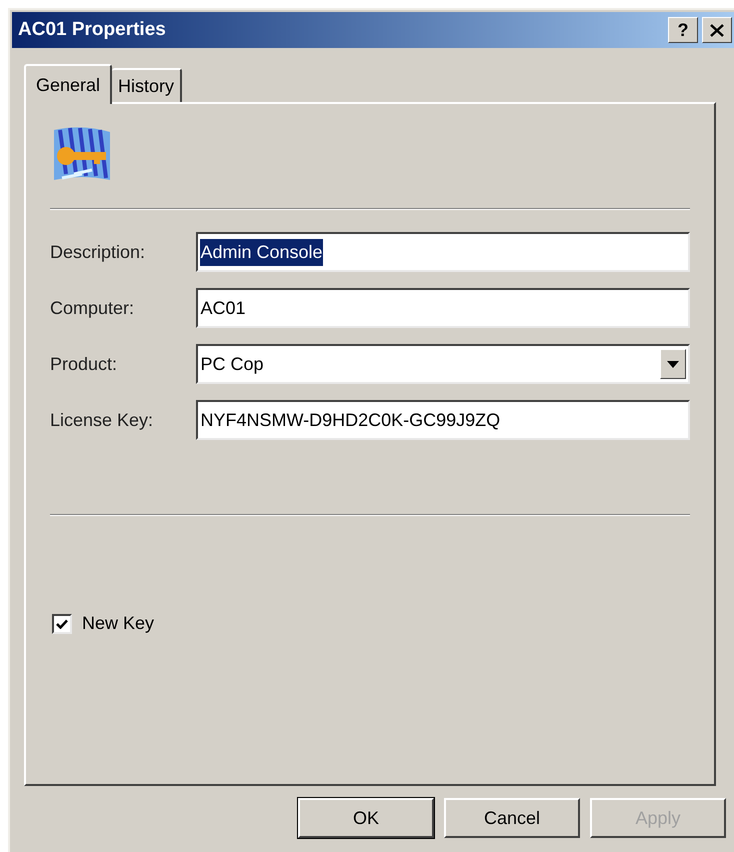 The image size is (734, 852). I want to click on window-title: AC01 Properties, so click(92, 30).